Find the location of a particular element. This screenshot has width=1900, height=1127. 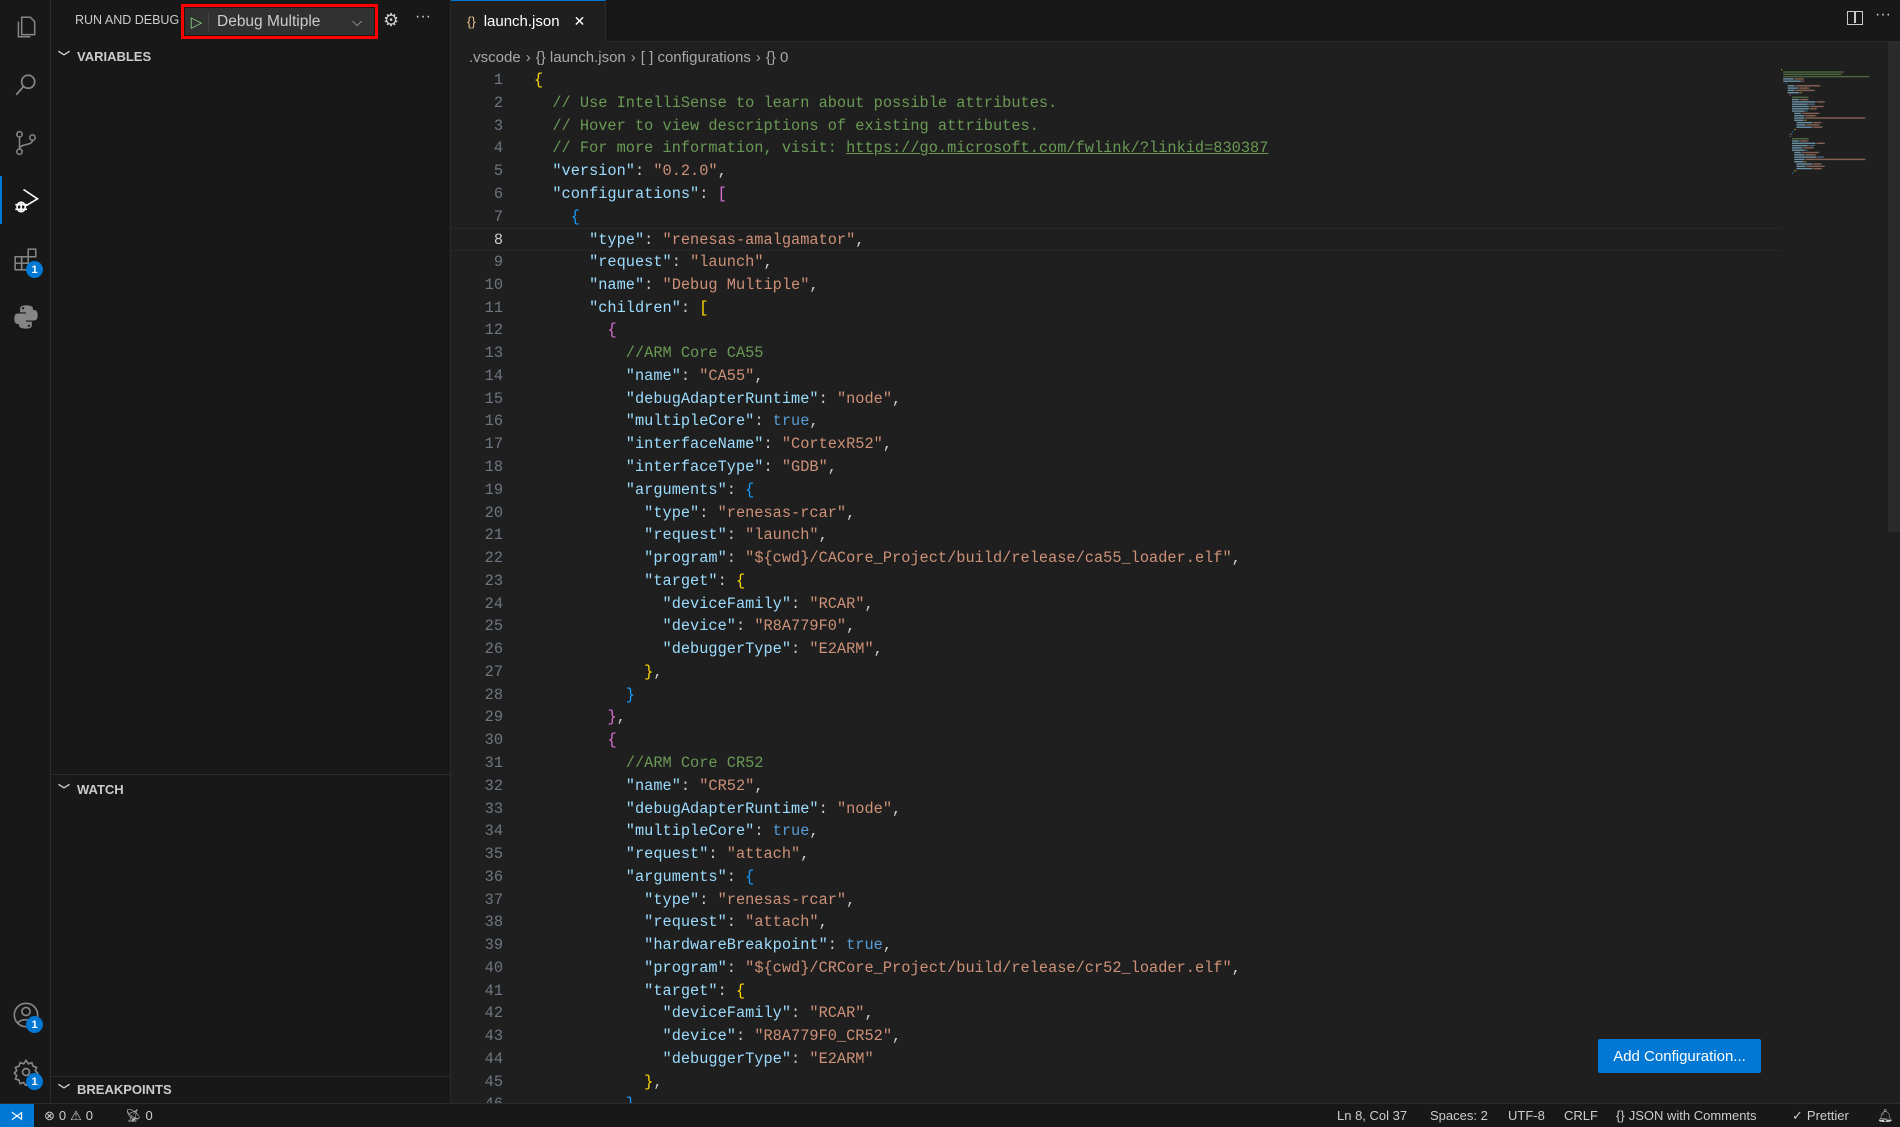

line-number: 20 is located at coordinates (477, 513).